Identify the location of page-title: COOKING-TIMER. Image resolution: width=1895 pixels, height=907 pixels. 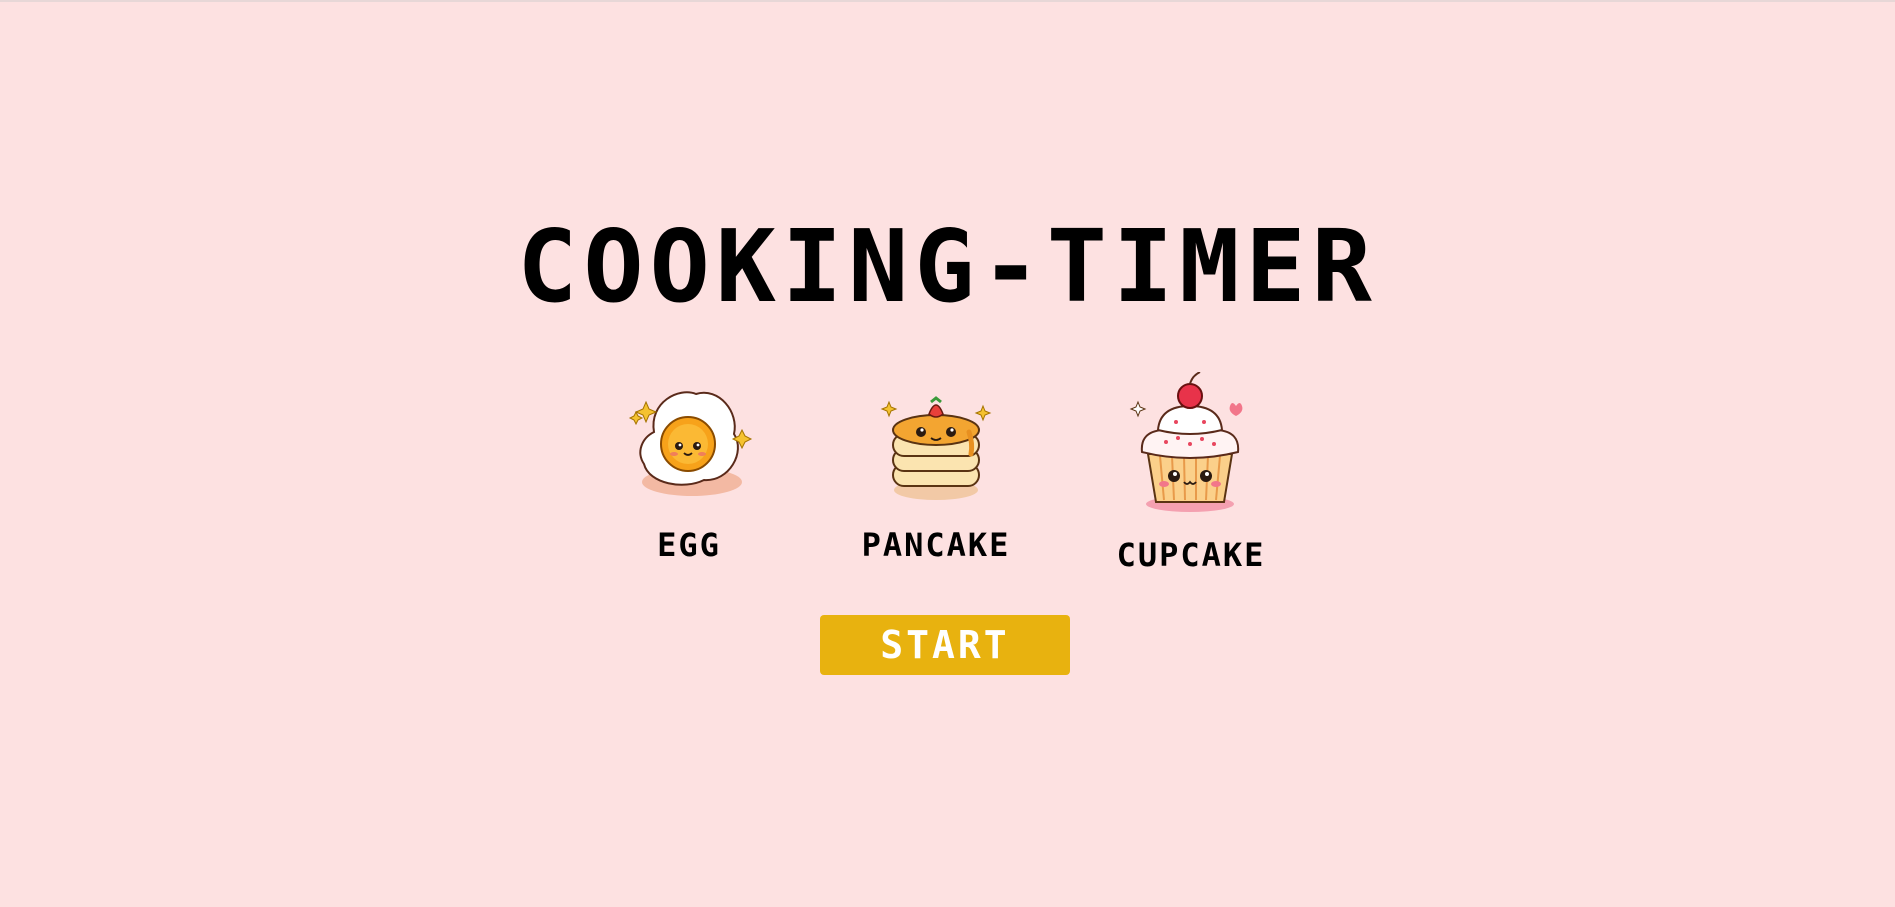
(947, 266).